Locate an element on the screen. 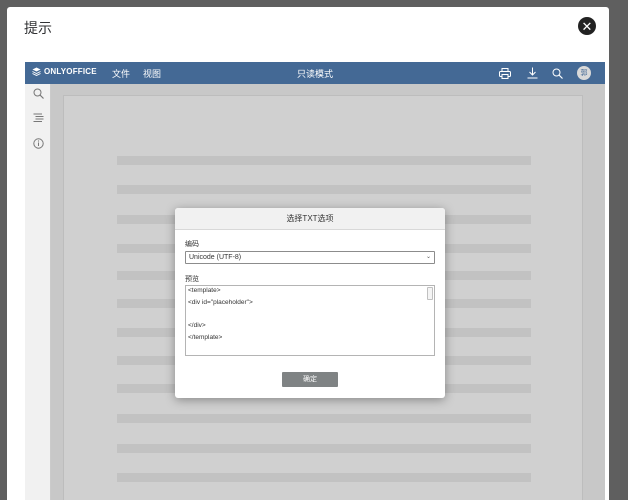  preview-scrollbar is located at coordinates (430, 293).